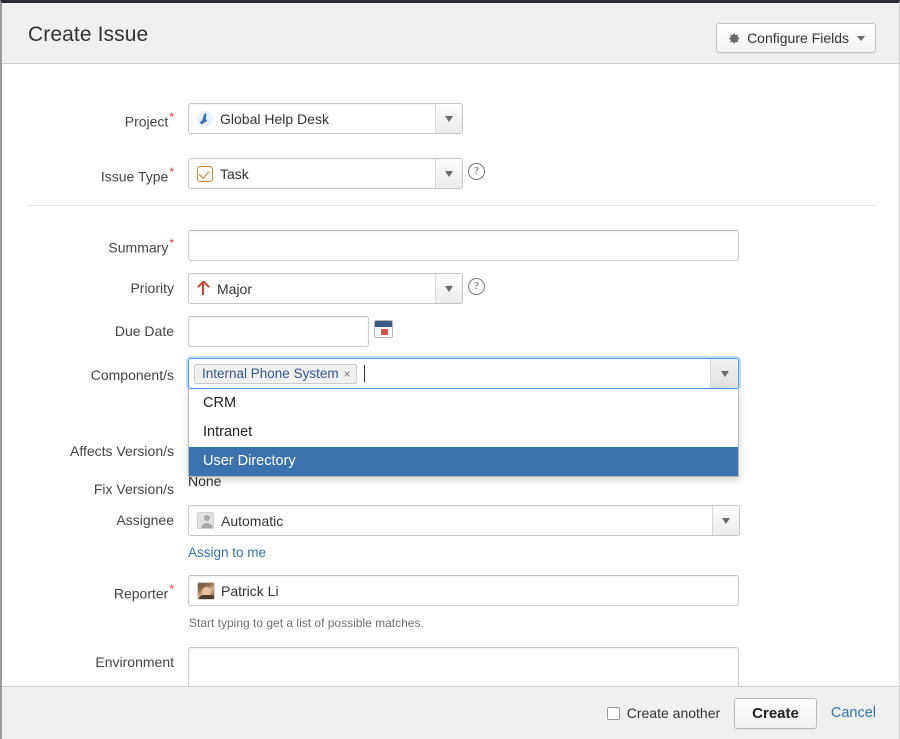  Describe the element at coordinates (149, 120) in the screenshot. I see `project-label: Project*` at that location.